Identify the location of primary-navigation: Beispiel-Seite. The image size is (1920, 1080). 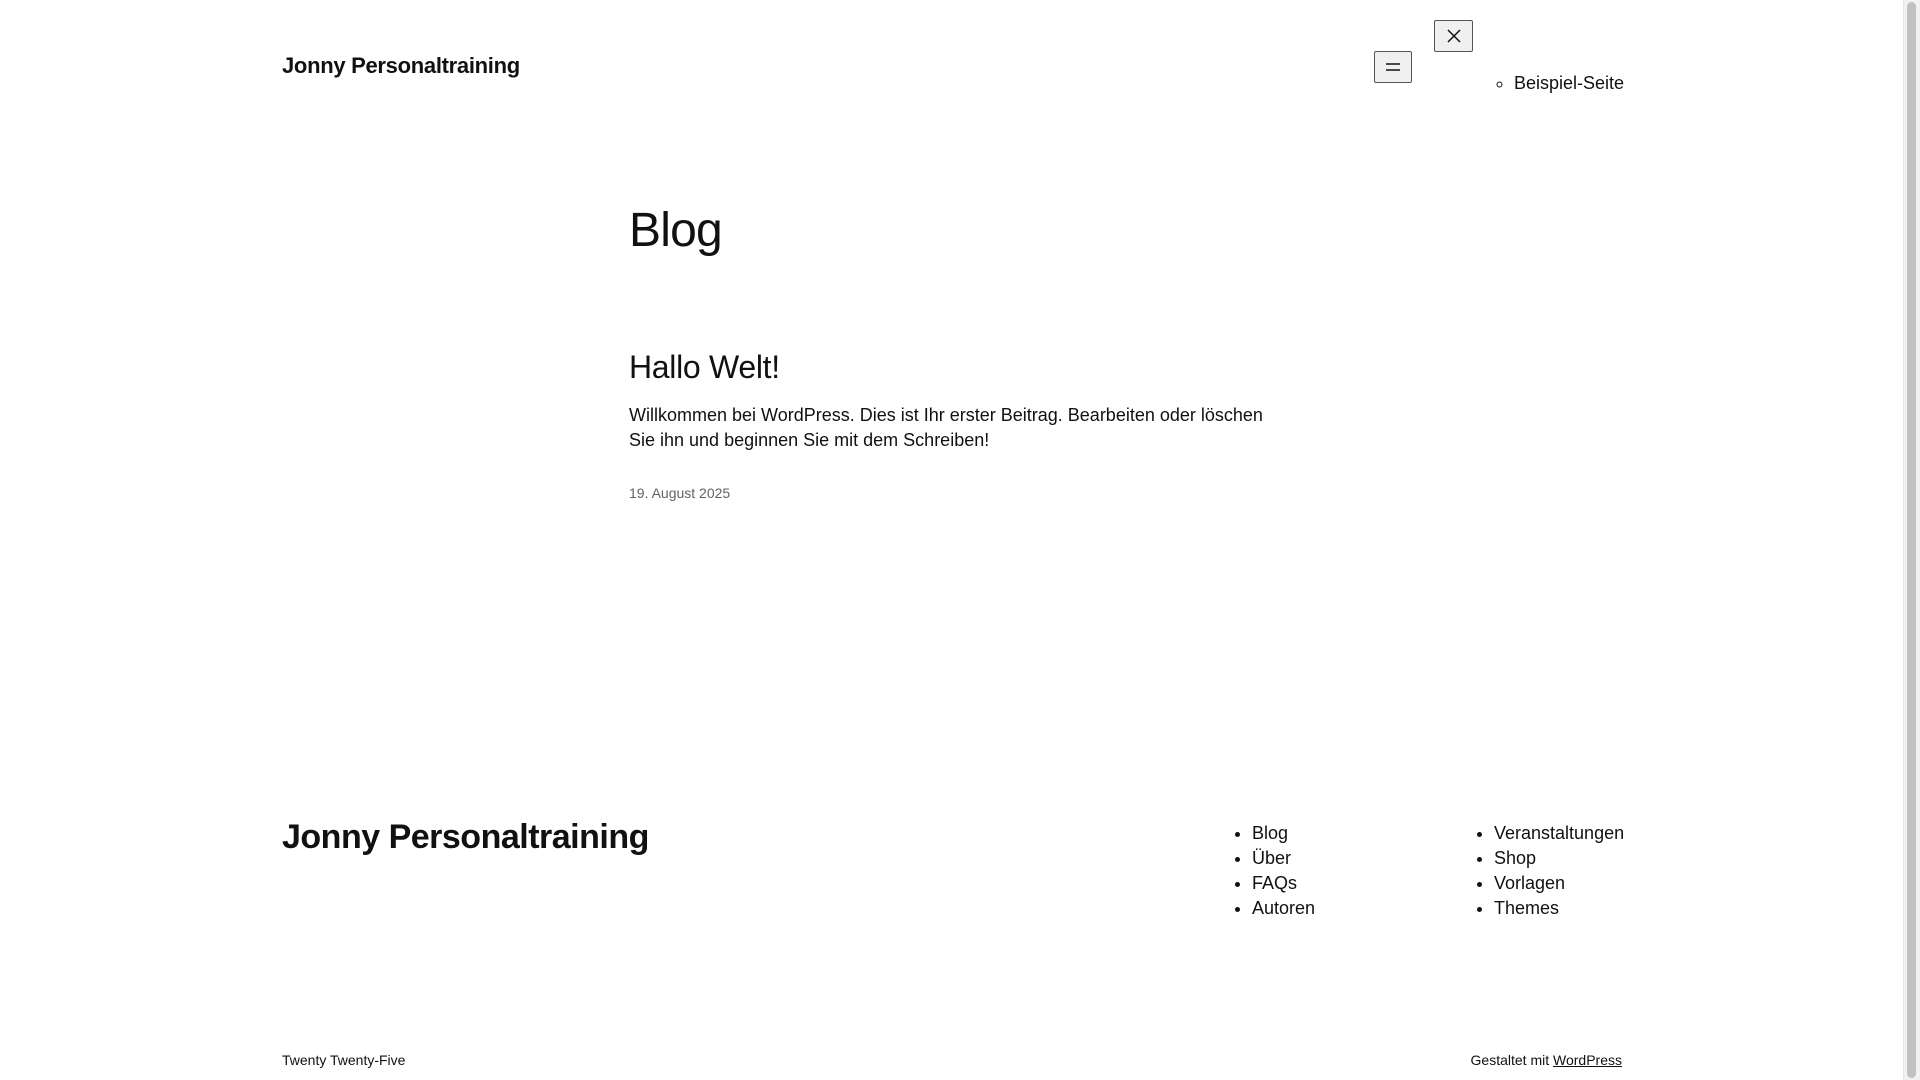
(1560, 83).